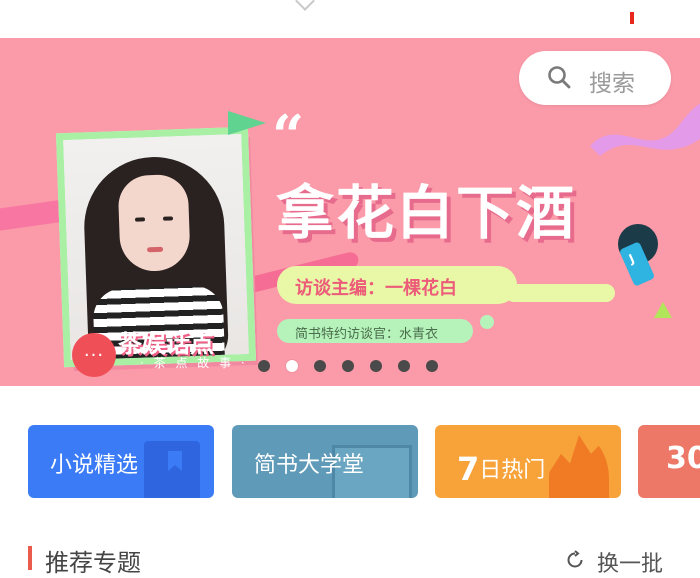  I want to click on category-label: 30, so click(683, 458).